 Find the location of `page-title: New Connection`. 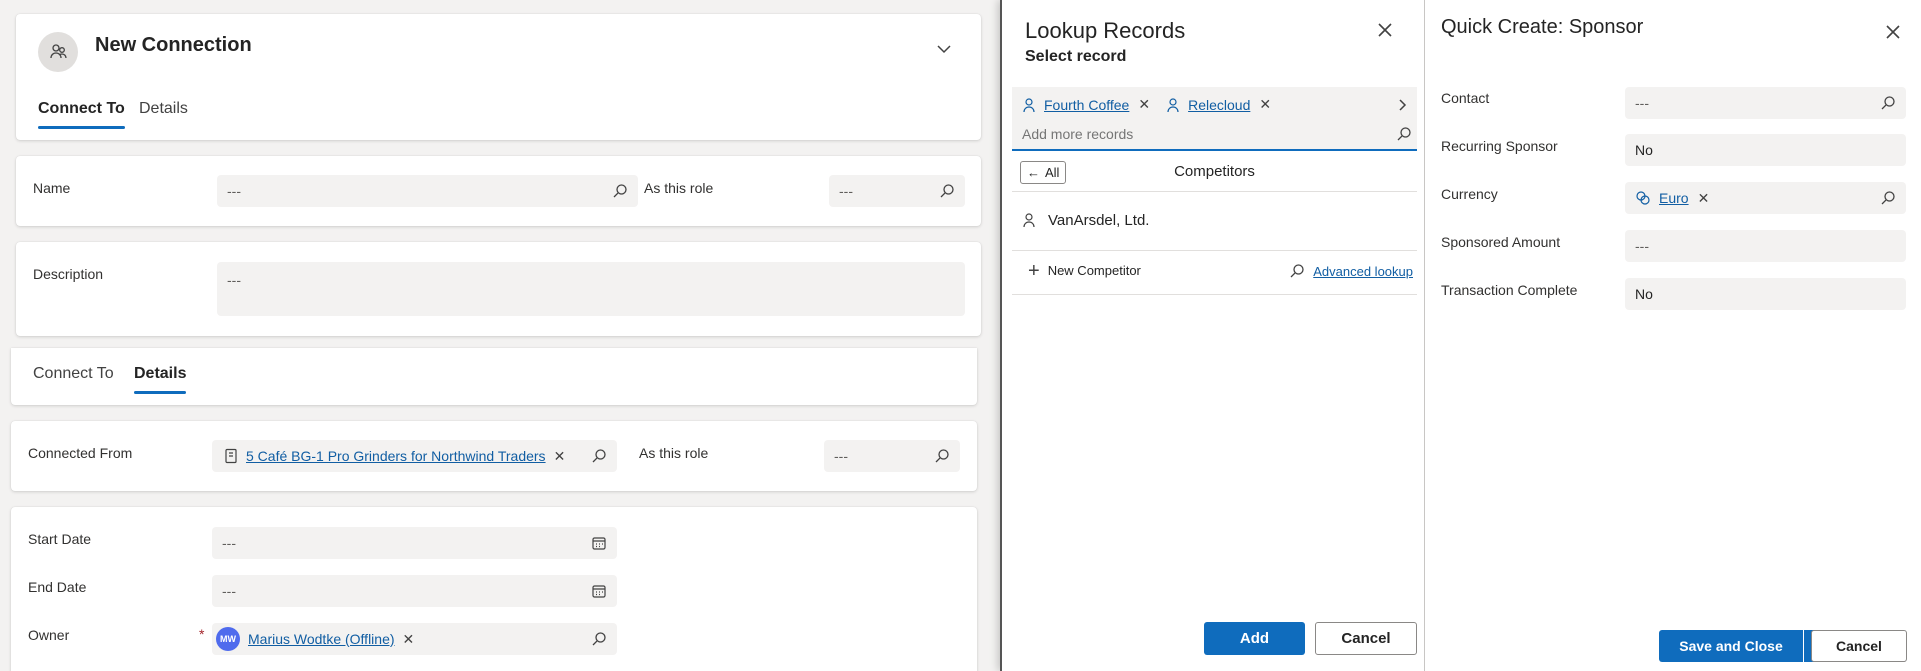

page-title: New Connection is located at coordinates (173, 45).